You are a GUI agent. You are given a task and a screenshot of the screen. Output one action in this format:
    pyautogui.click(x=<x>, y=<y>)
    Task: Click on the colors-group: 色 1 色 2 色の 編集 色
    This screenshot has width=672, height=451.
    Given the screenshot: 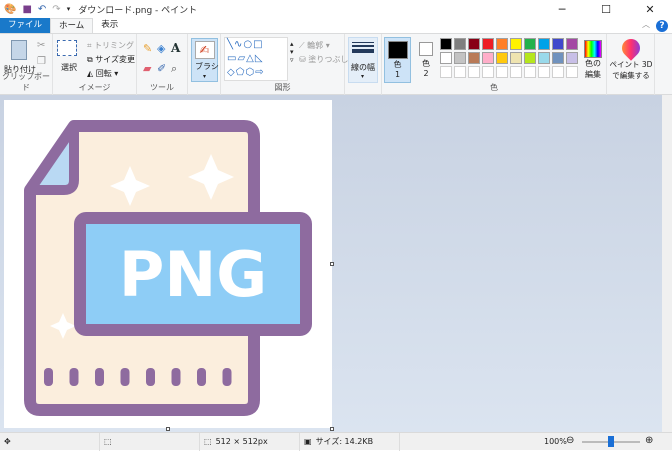 What is the action you would take?
    pyautogui.click(x=494, y=64)
    